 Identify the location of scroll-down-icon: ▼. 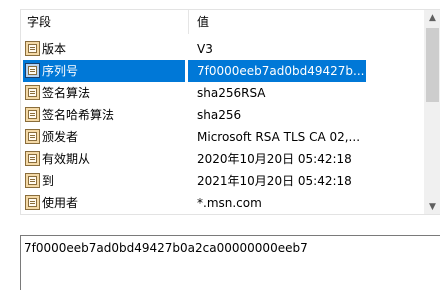
(432, 206).